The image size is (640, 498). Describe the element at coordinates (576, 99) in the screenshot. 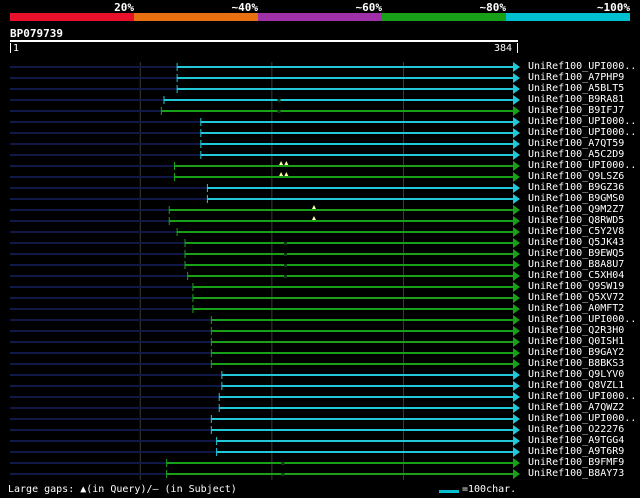

I see `subject-label: UniRef100_B9RA81` at that location.